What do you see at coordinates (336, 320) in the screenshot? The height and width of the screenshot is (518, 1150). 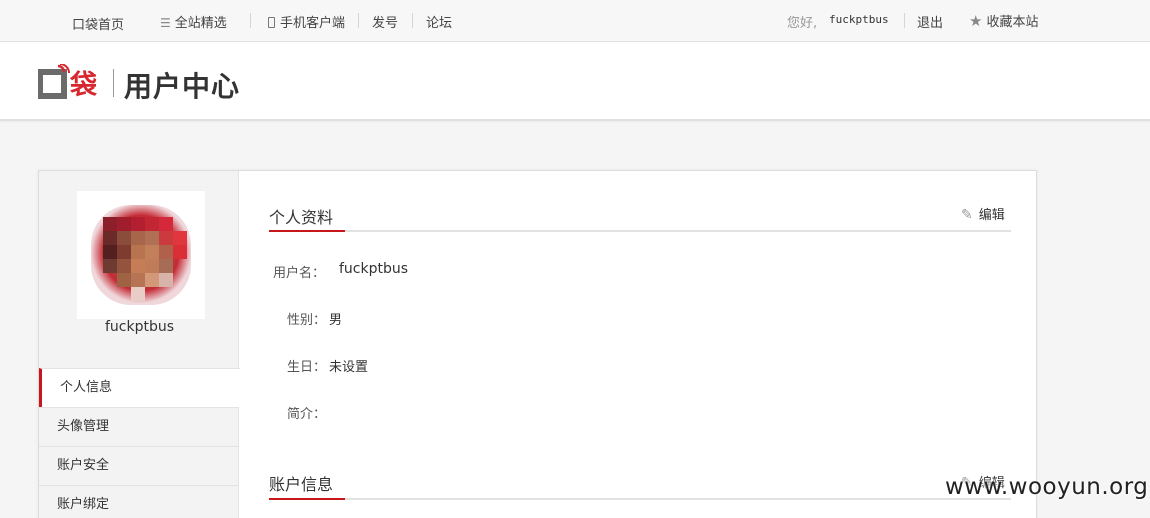 I see `gender-value: 男` at bounding box center [336, 320].